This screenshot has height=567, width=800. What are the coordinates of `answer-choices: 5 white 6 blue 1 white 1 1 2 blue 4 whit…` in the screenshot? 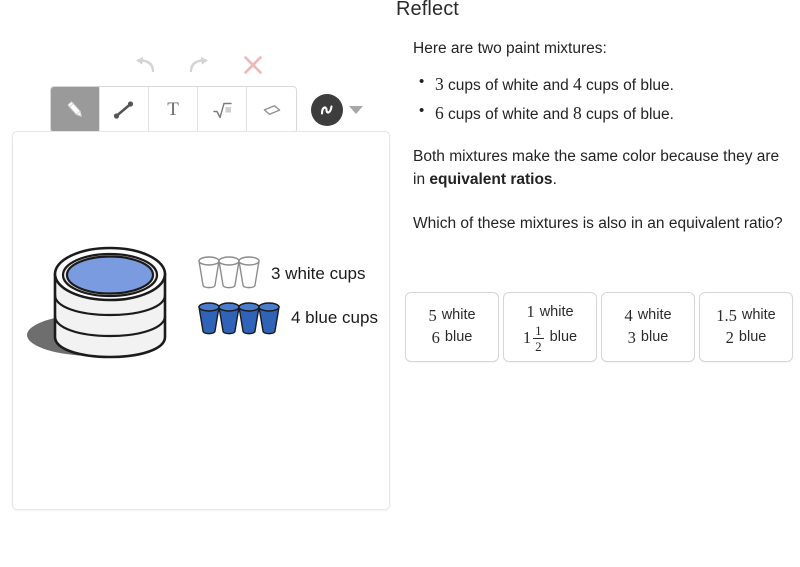 It's located at (599, 327).